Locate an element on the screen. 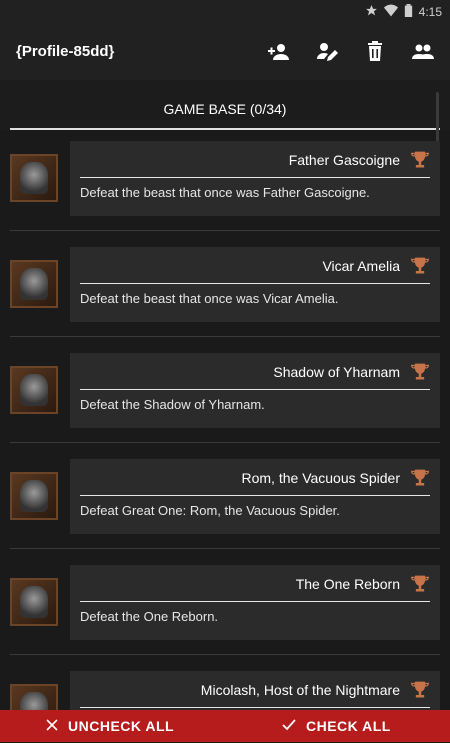  check-all-button: CHECK ALL is located at coordinates (336, 726).